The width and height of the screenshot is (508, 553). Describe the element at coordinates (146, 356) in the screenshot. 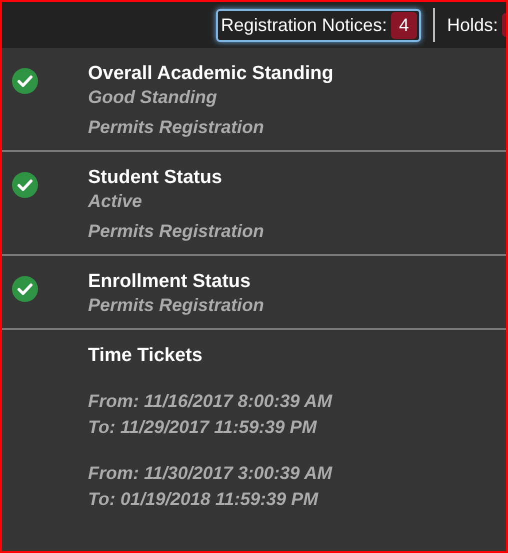

I see `section-title: Time Tickets` at that location.